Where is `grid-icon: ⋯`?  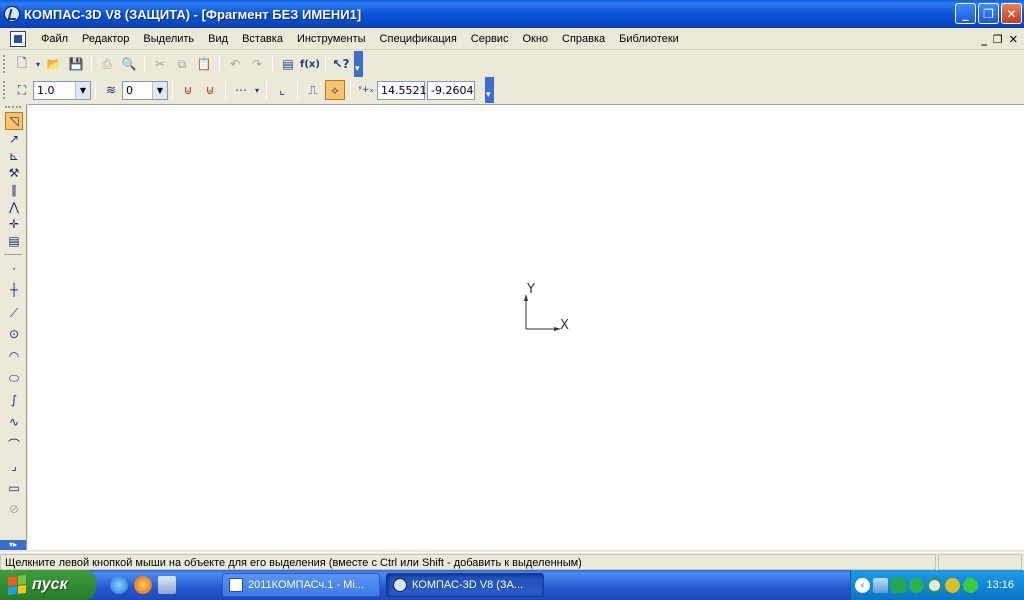 grid-icon: ⋯ is located at coordinates (241, 90).